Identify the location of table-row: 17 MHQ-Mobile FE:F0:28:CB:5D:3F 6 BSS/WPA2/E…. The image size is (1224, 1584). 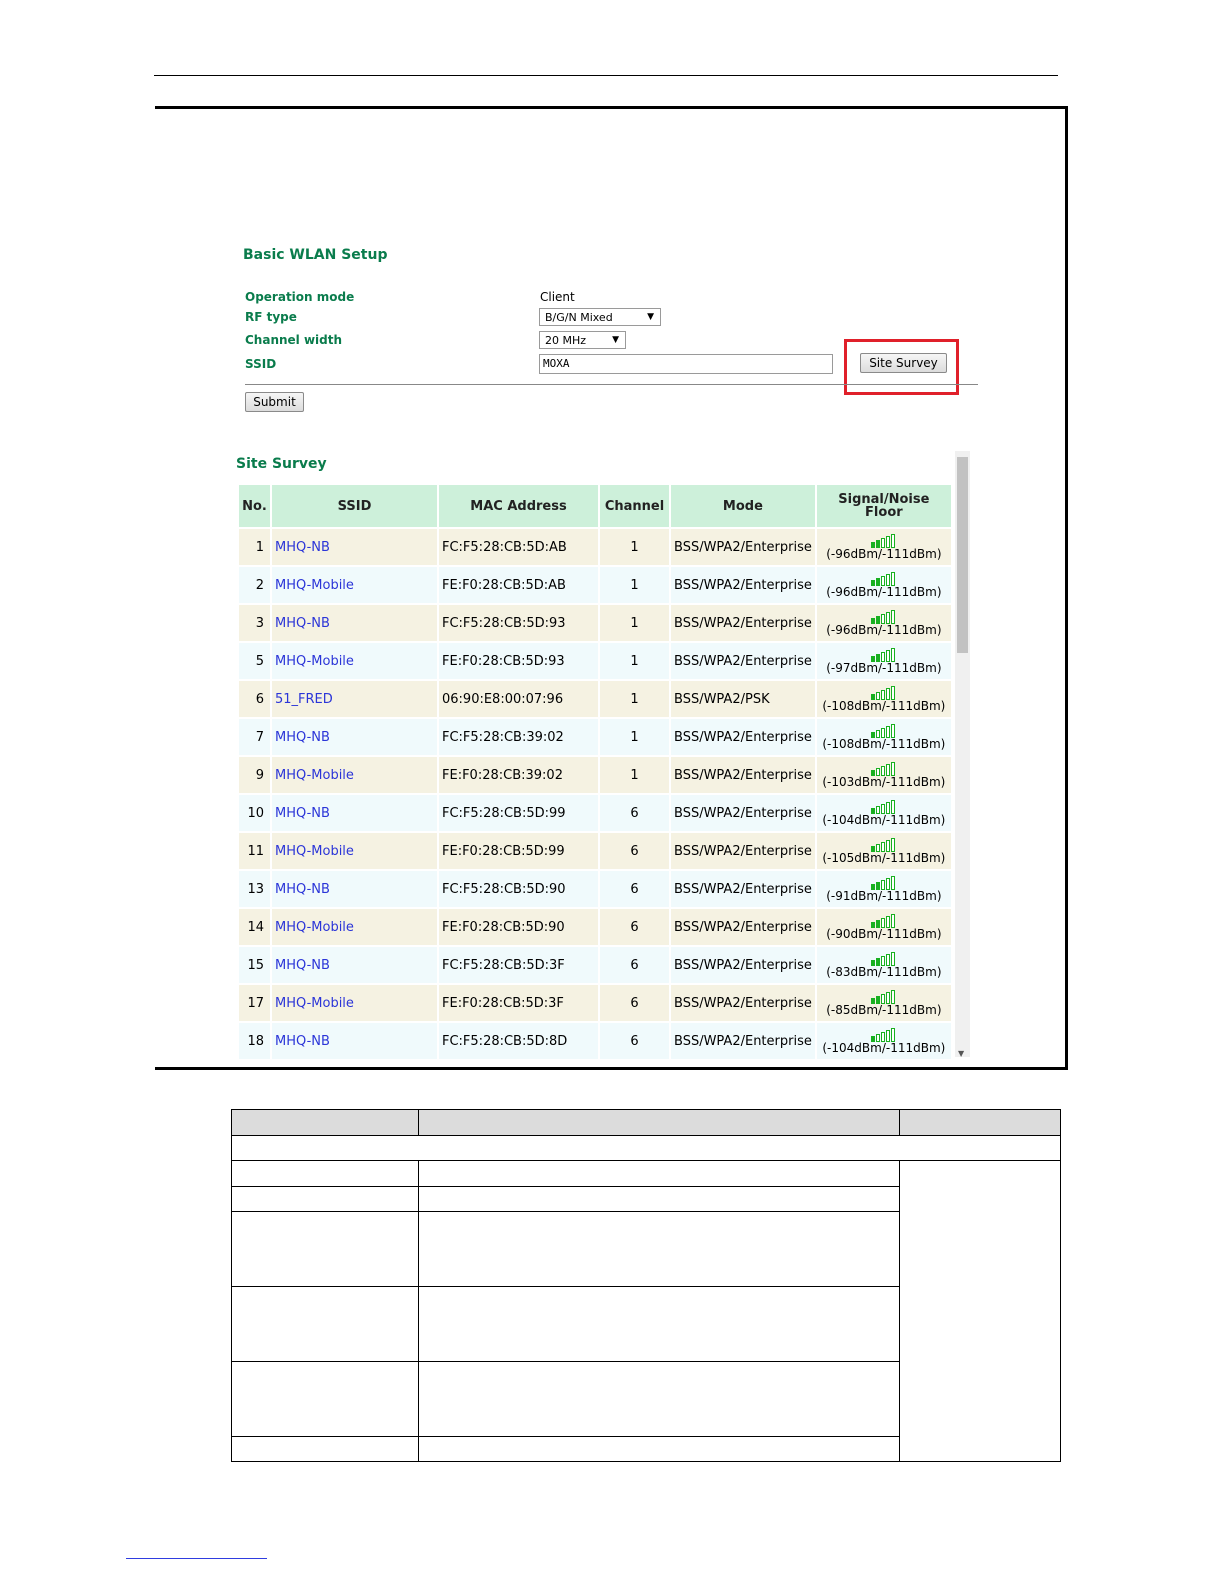
(595, 1003).